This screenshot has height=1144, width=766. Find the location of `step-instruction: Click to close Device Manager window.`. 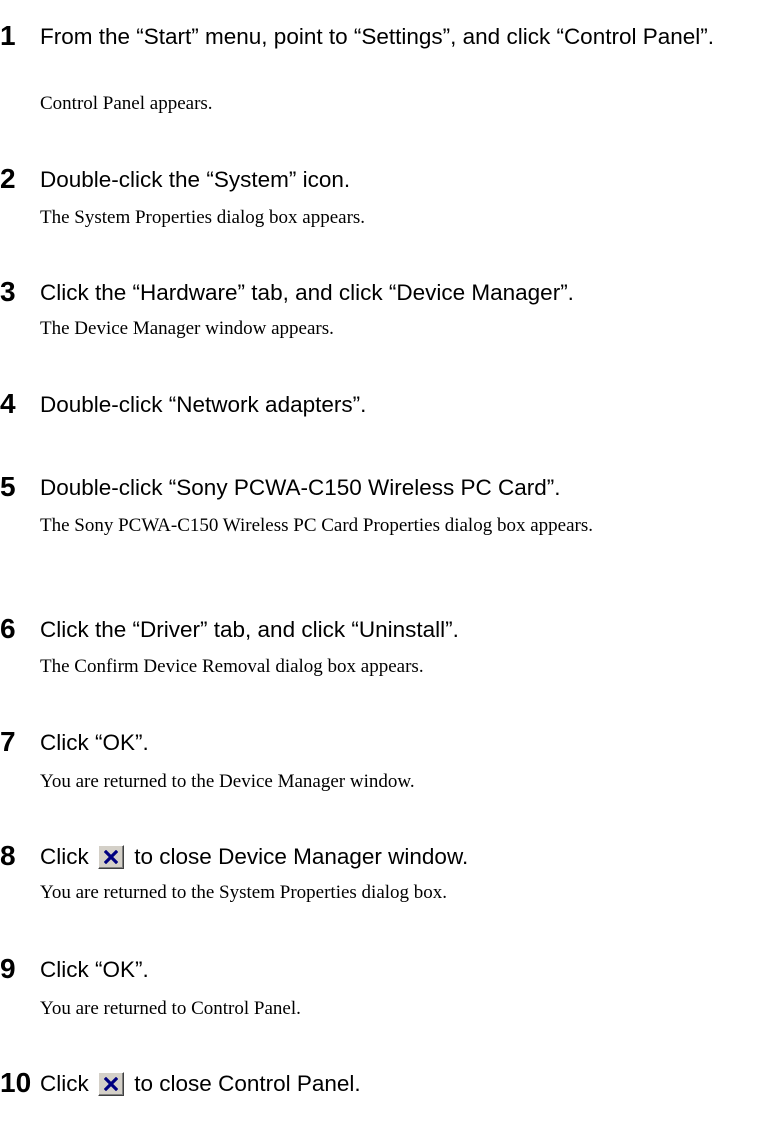

step-instruction: Click to close Device Manager window. is located at coordinates (403, 859).